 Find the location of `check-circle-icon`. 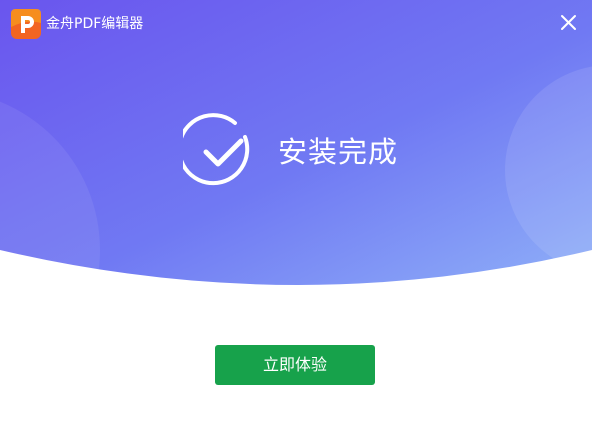

check-circle-icon is located at coordinates (216, 149).